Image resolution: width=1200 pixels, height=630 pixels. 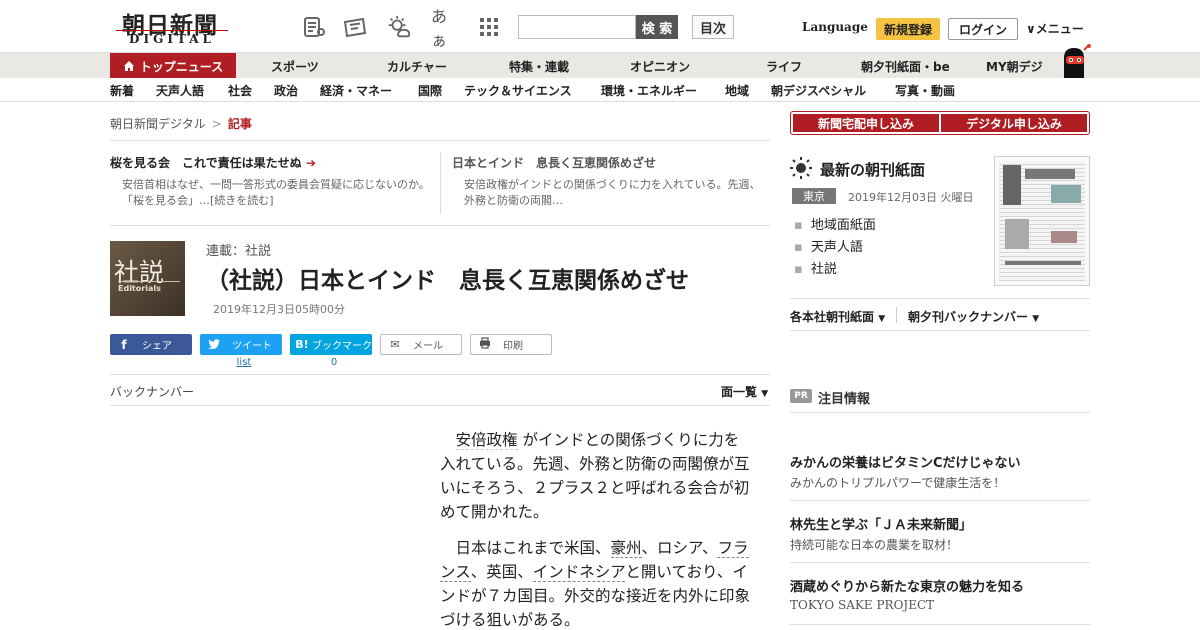 What do you see at coordinates (882, 319) in the screenshot?
I see `caret-down-icon: ▼` at bounding box center [882, 319].